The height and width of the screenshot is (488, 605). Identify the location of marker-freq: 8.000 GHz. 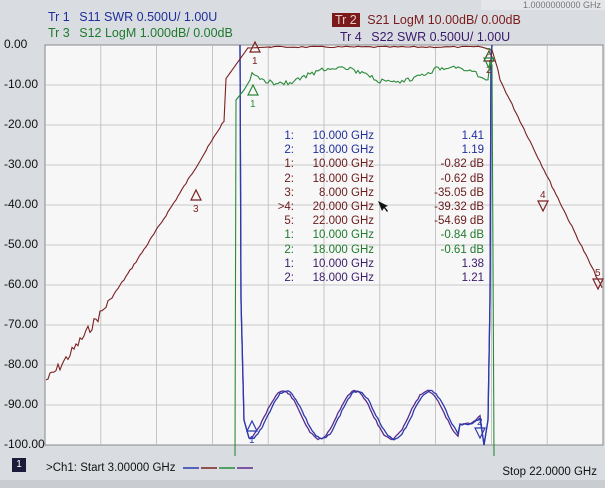
(346, 192).